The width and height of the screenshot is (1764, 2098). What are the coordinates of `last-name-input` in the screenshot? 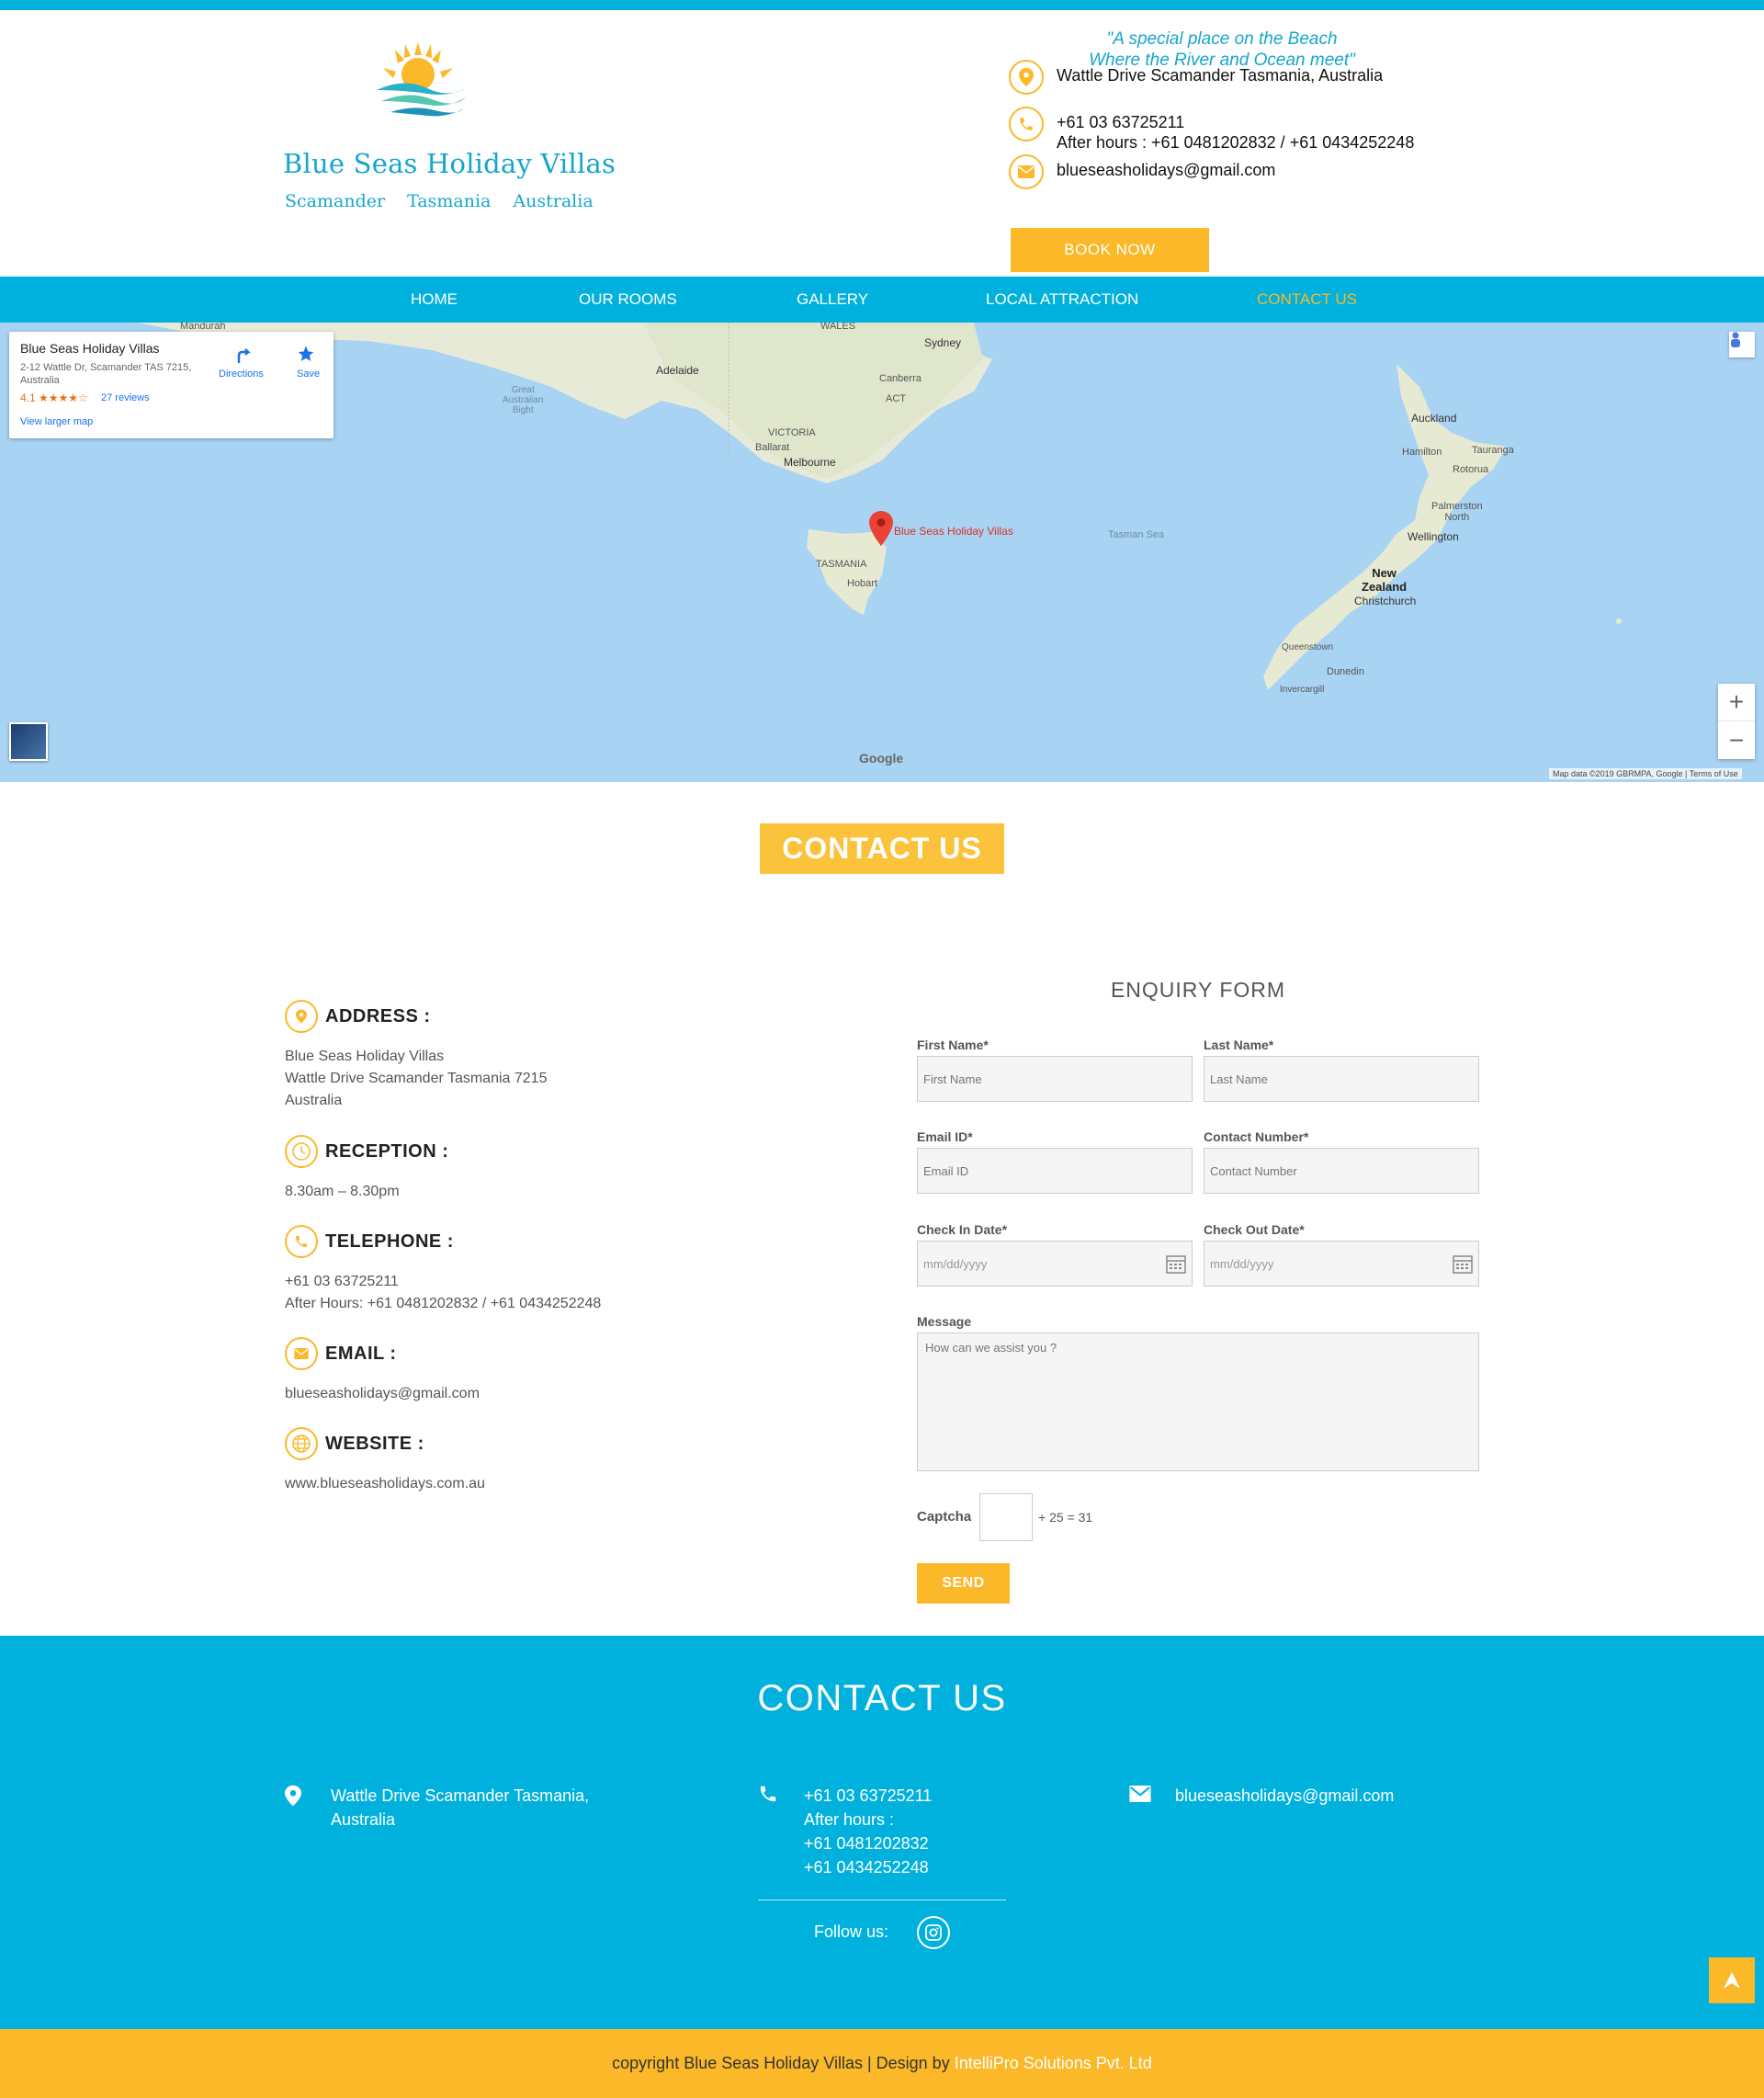 It's located at (1342, 1079).